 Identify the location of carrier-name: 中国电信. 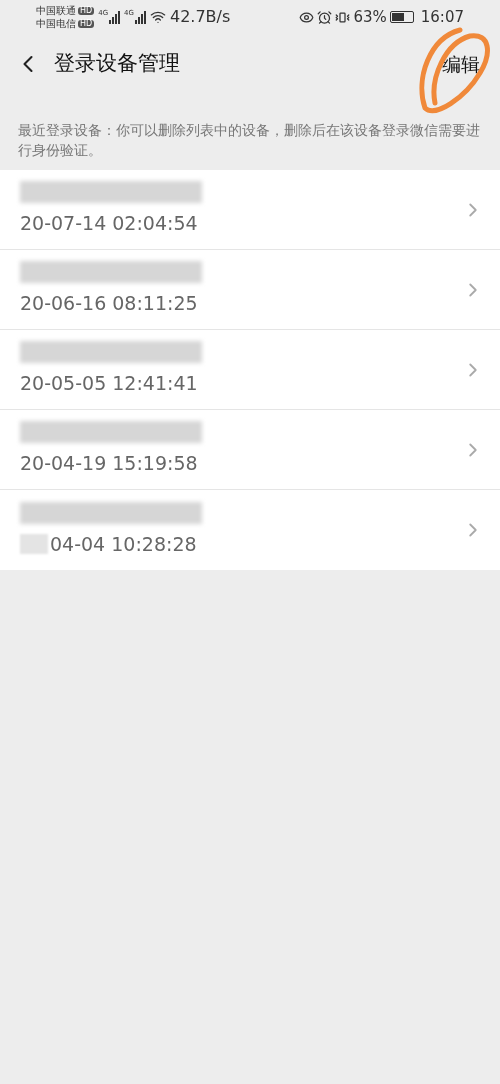
(56, 23).